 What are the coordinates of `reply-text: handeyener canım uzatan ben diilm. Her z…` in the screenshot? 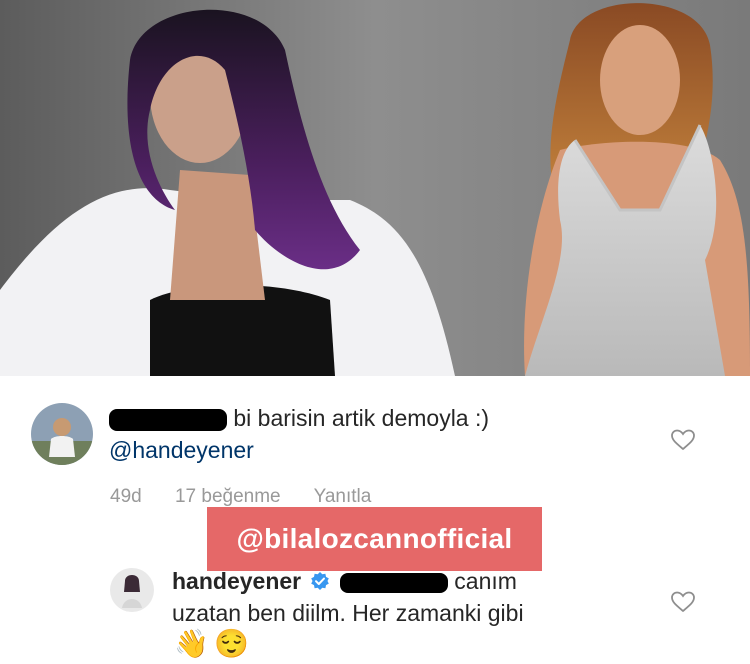 It's located at (422, 597).